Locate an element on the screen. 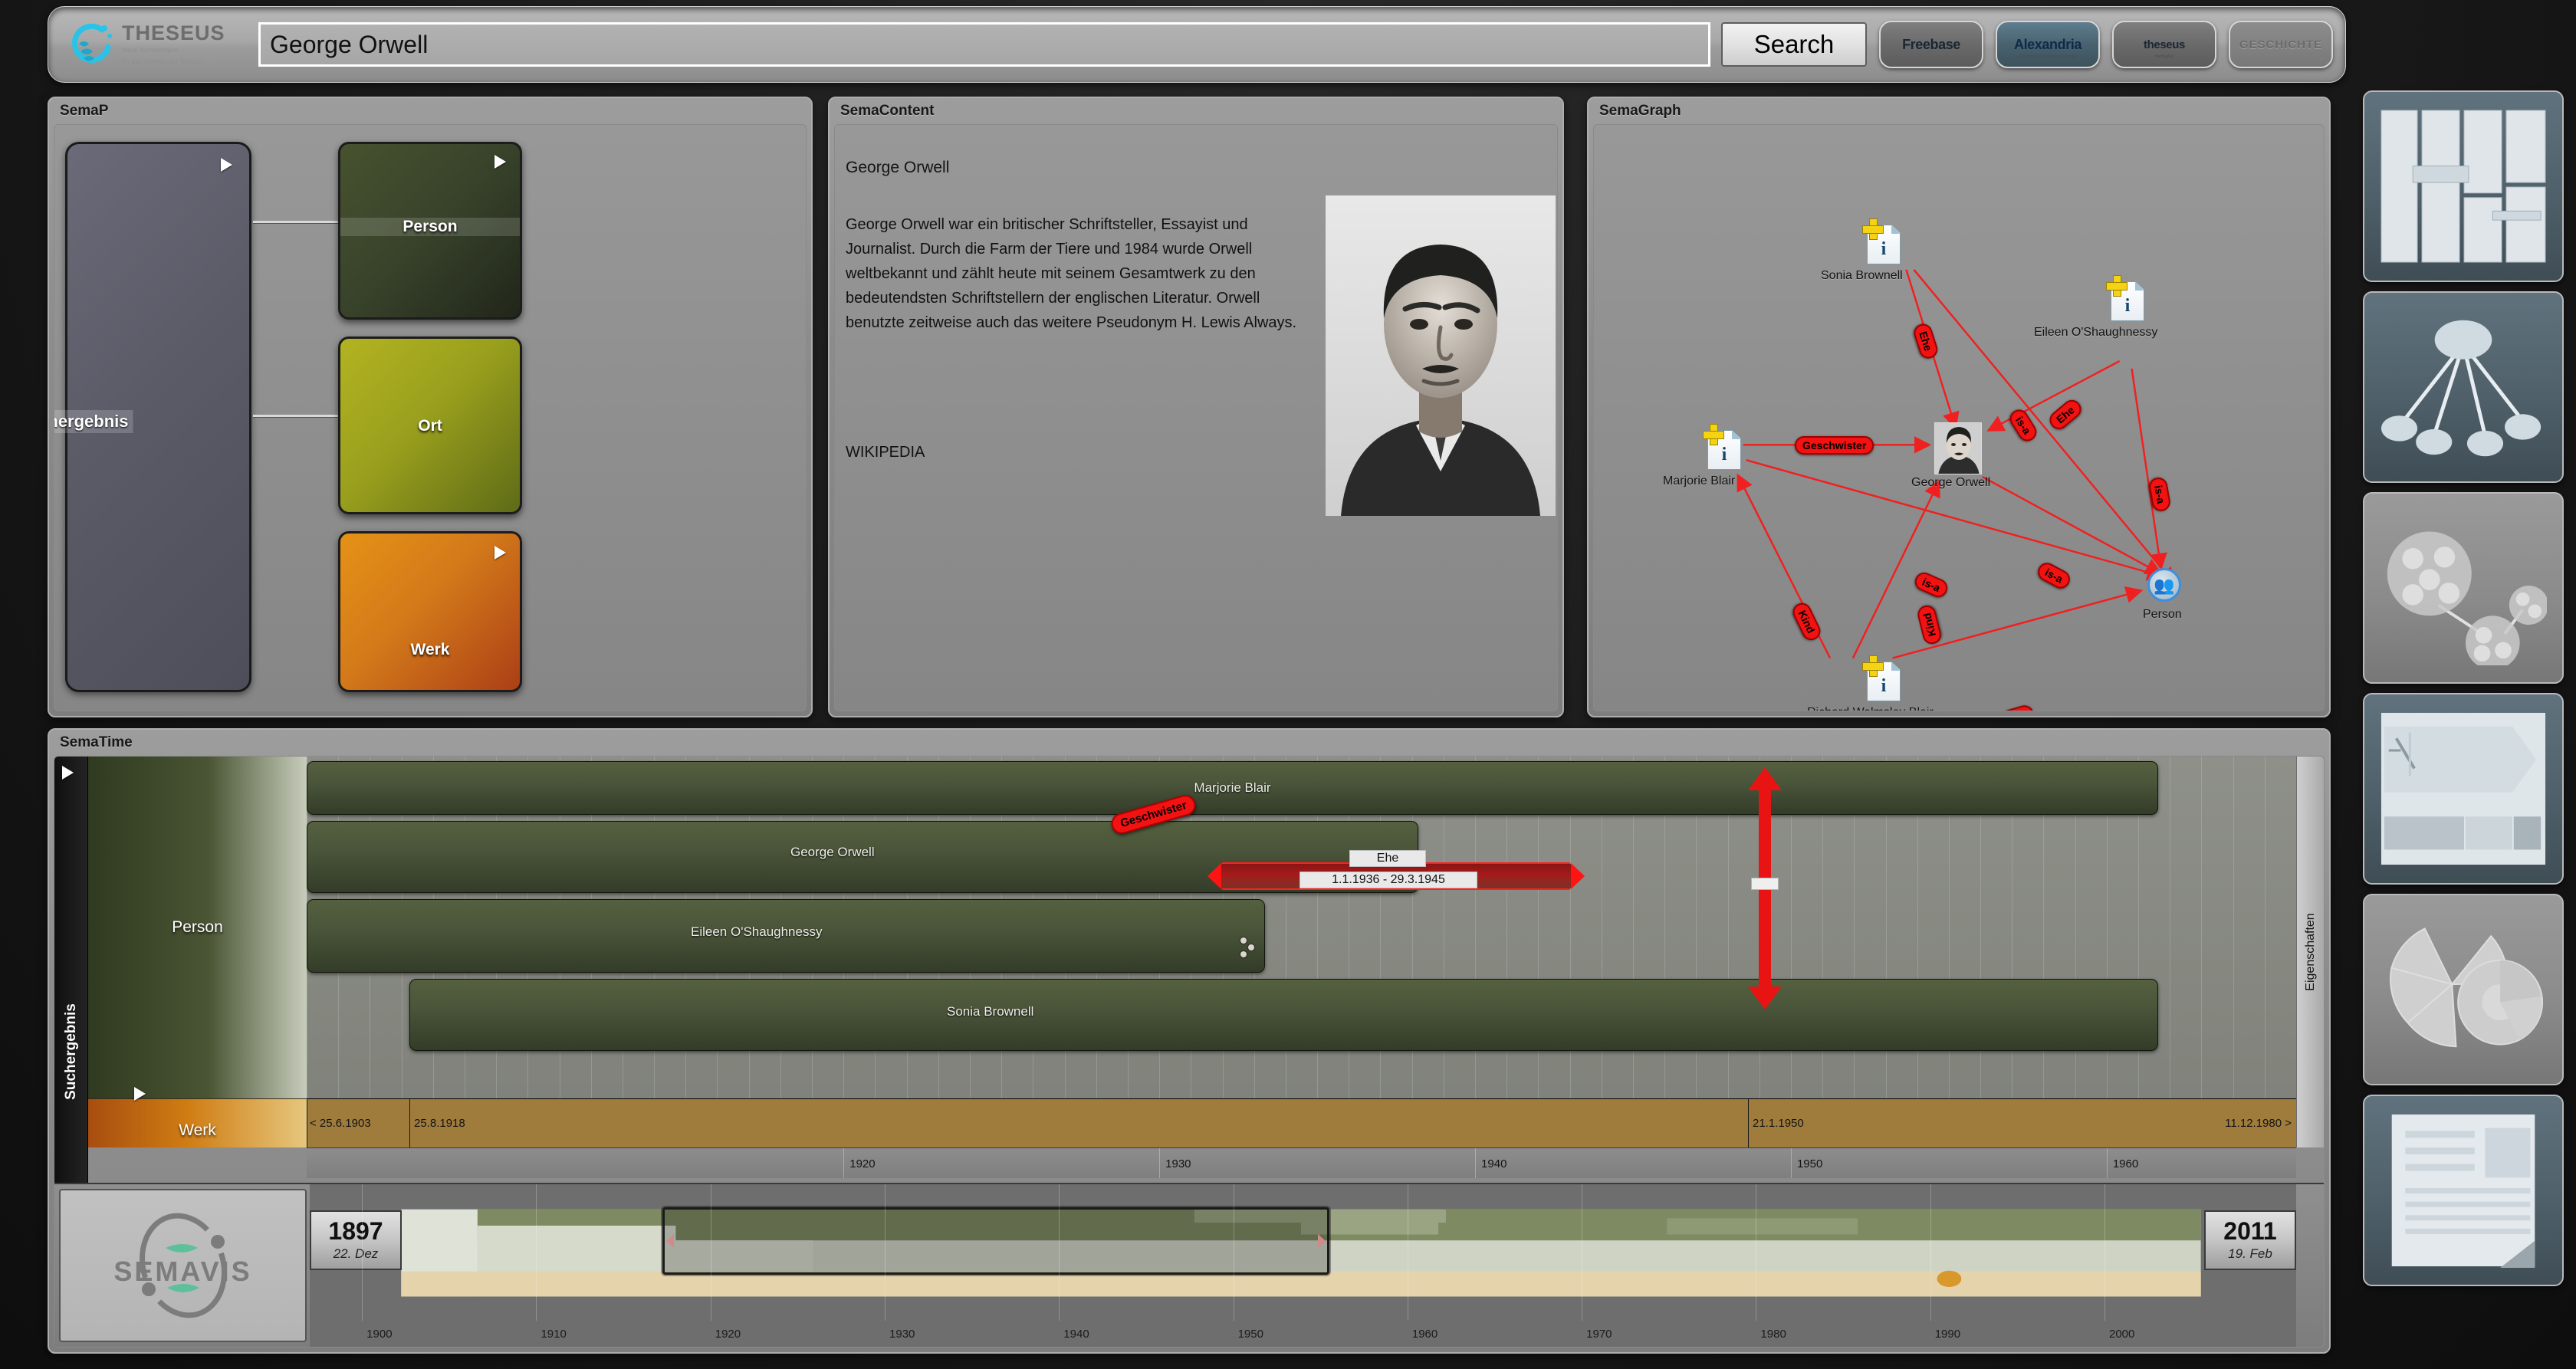 The width and height of the screenshot is (2576, 1369). search-input is located at coordinates (984, 44).